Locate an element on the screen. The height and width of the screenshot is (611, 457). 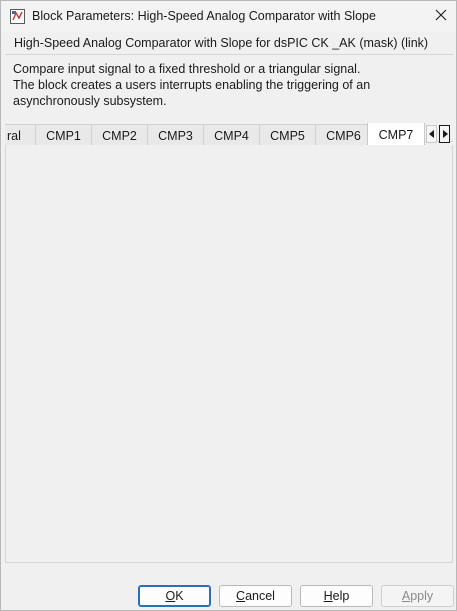
help-button: Help is located at coordinates (336, 596).